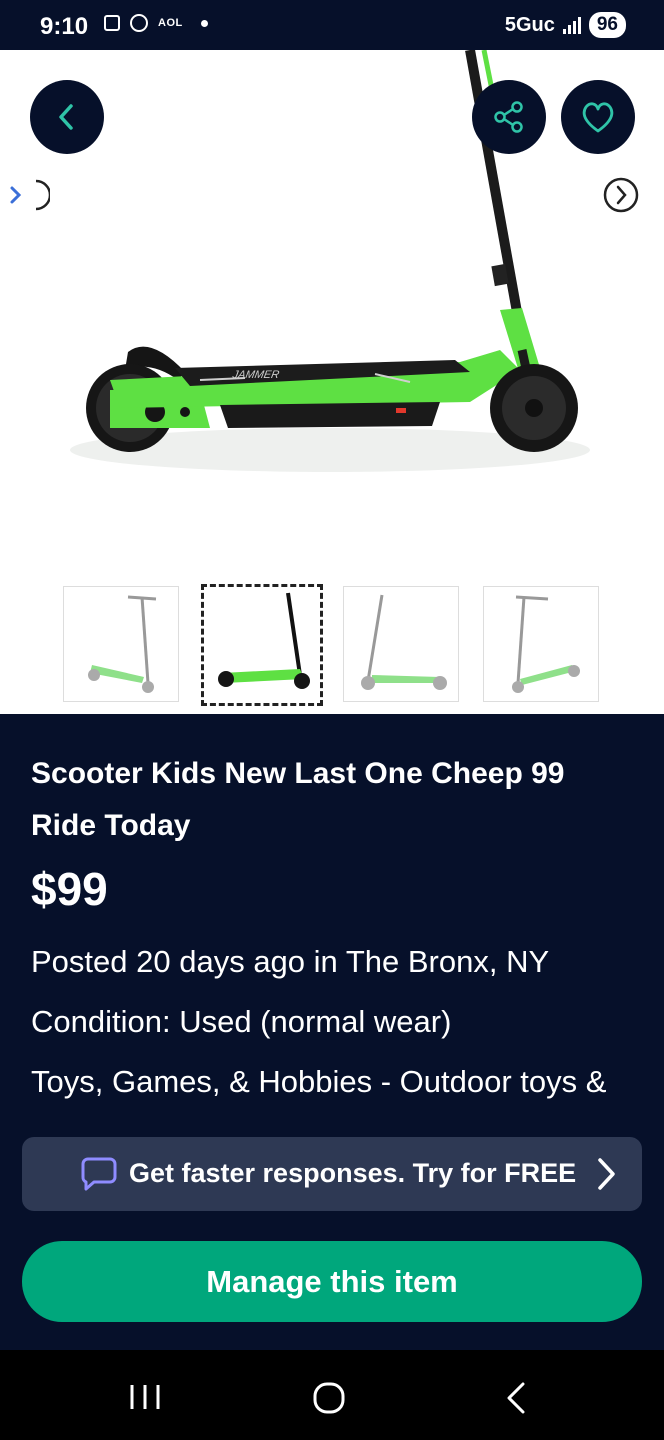  What do you see at coordinates (332, 646) in the screenshot?
I see `image-thumbnail-strip` at bounding box center [332, 646].